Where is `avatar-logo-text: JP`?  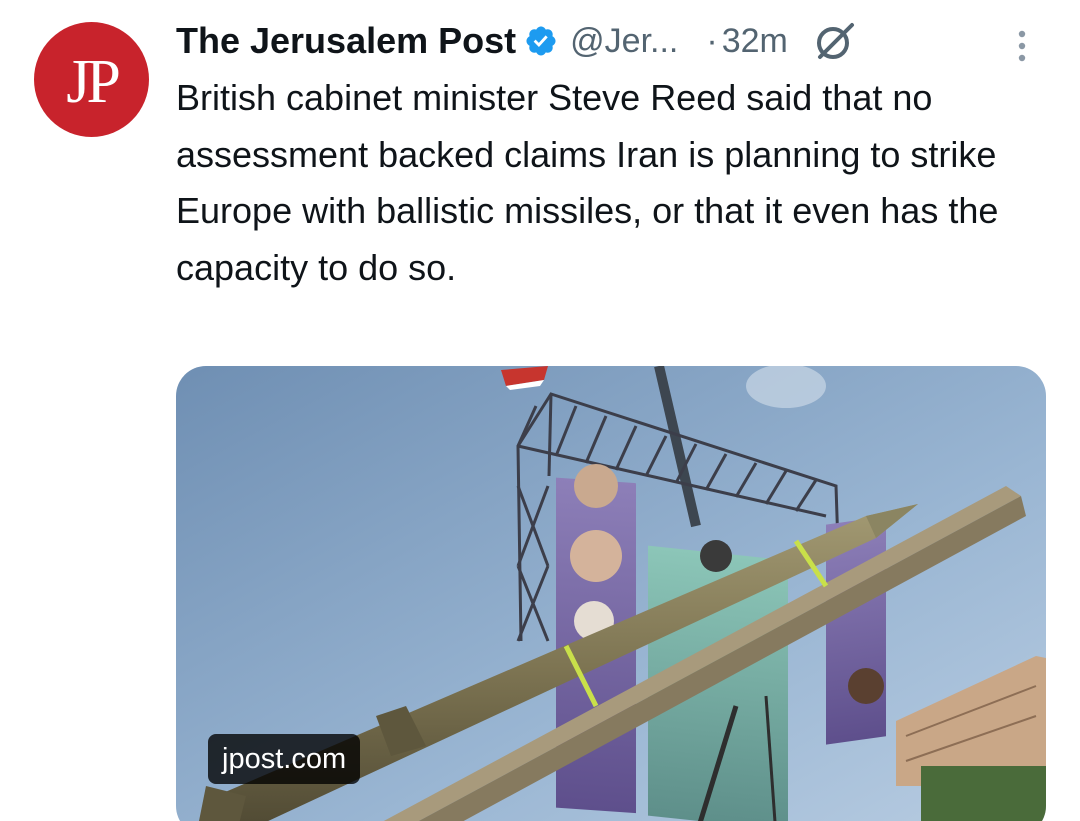
avatar-logo-text: JP is located at coordinates (93, 81).